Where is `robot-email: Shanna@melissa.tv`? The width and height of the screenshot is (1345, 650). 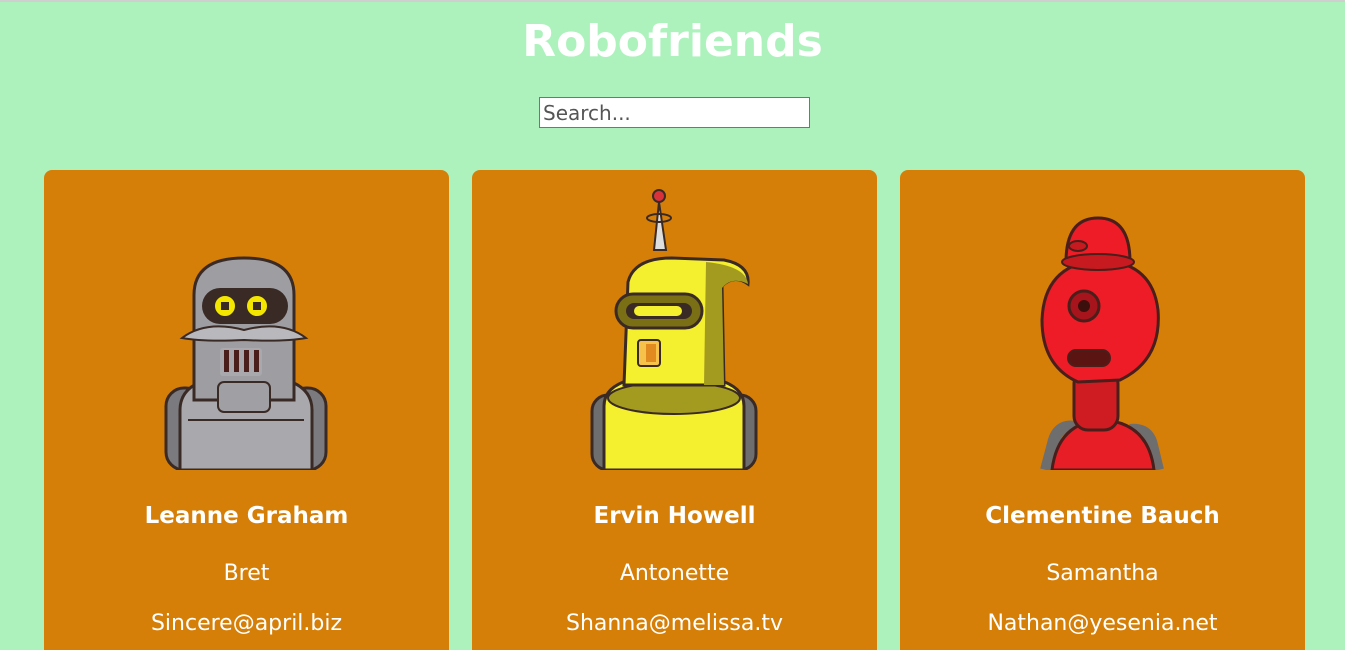
robot-email: Shanna@melissa.tv is located at coordinates (674, 623).